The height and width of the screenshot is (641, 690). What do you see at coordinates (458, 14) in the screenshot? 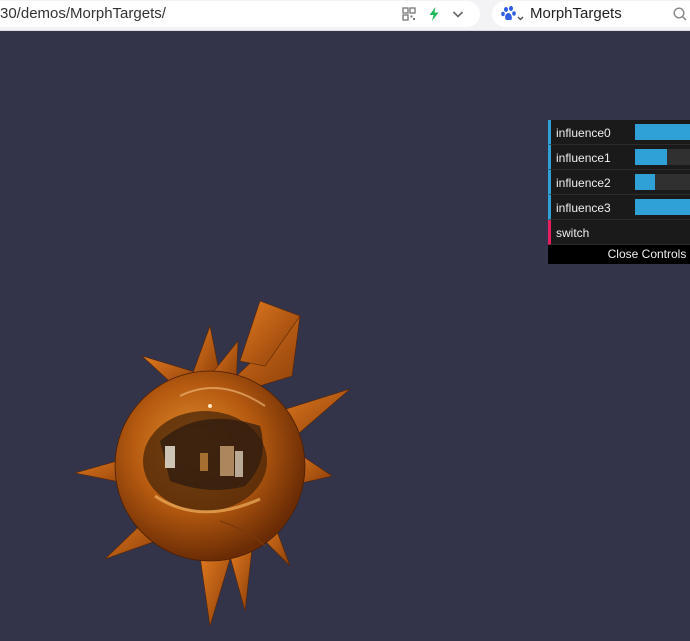
I see `chevron-down-icon` at bounding box center [458, 14].